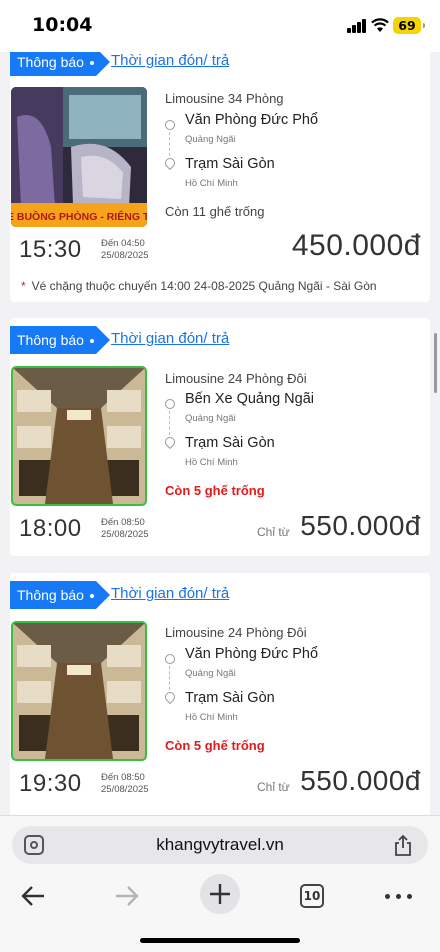  What do you see at coordinates (399, 897) in the screenshot?
I see `more-menu-icon` at bounding box center [399, 897].